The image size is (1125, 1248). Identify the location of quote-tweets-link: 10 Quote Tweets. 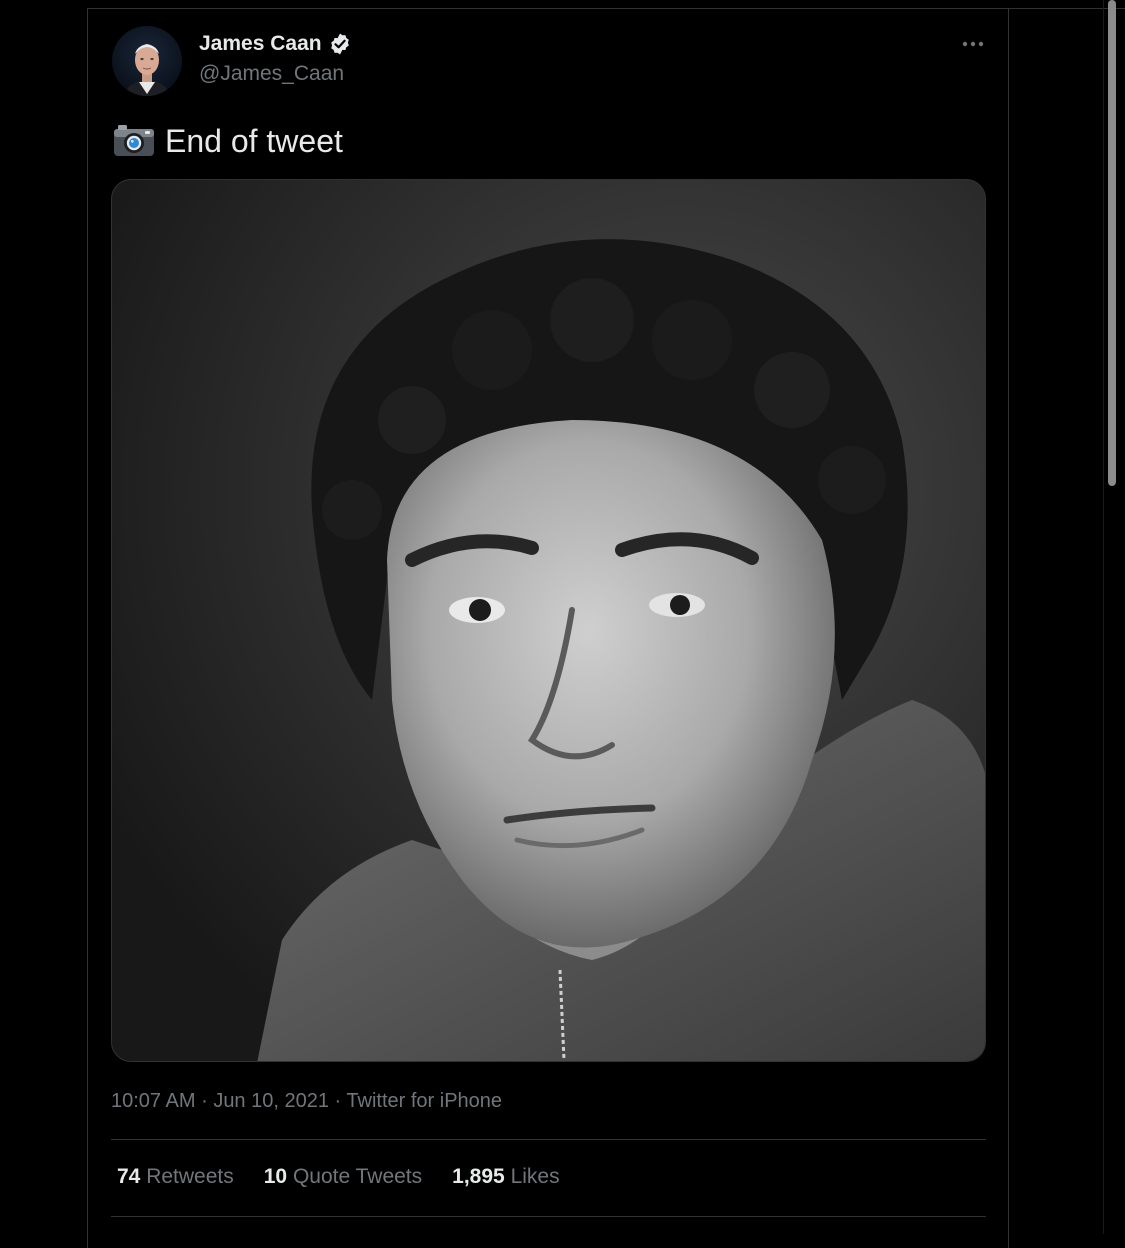
(343, 1177).